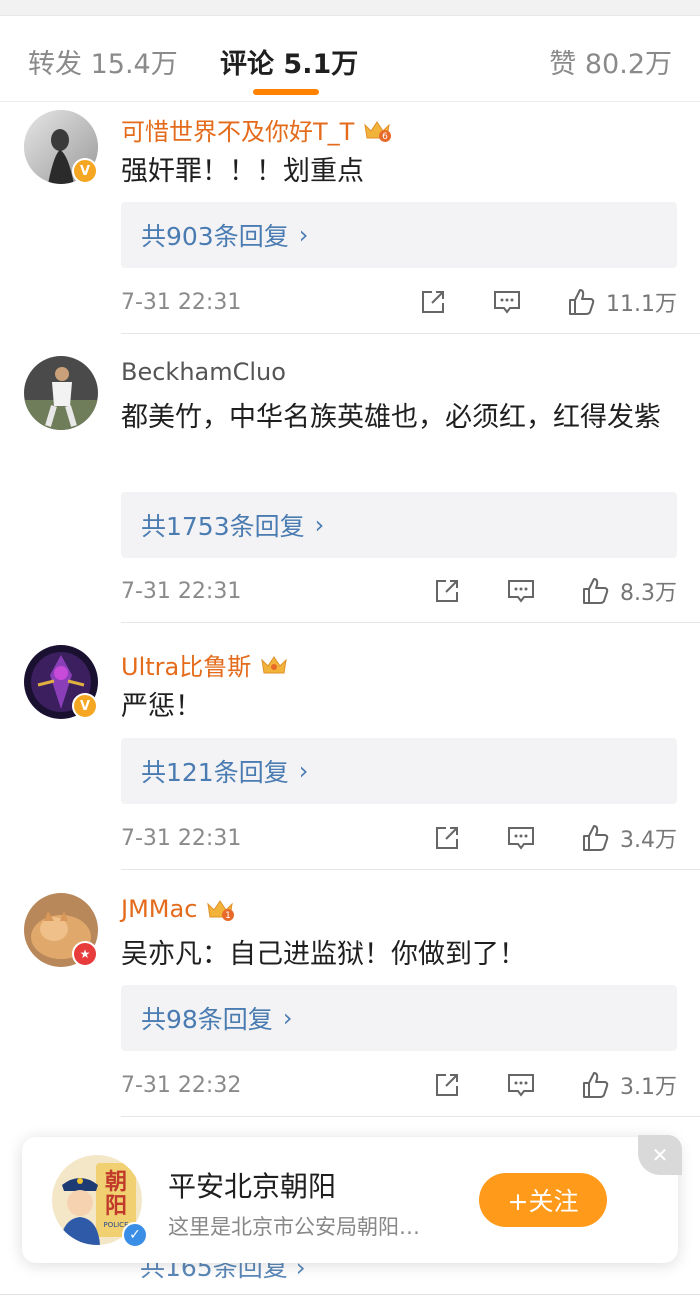 This screenshot has height=1301, width=700. What do you see at coordinates (399, 302) in the screenshot?
I see `comment-meta: 7-31 22:31 11.1万` at bounding box center [399, 302].